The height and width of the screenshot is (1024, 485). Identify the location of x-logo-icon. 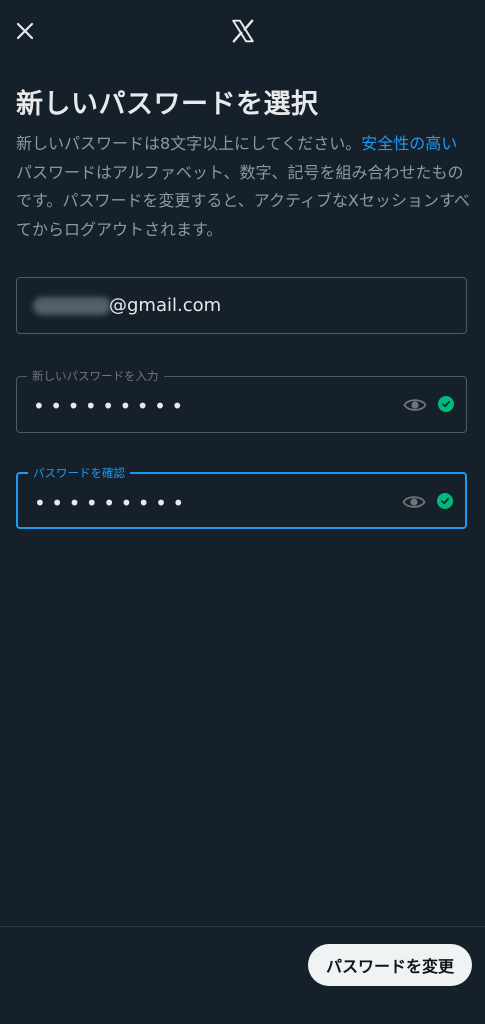
(243, 31).